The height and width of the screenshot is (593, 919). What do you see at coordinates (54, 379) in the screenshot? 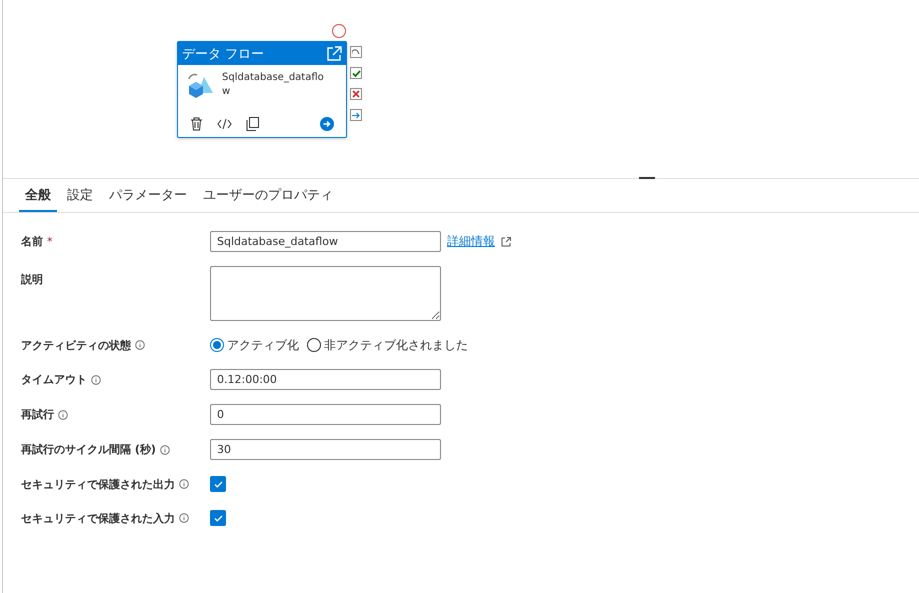
I see `field-label: タイムアウト` at bounding box center [54, 379].